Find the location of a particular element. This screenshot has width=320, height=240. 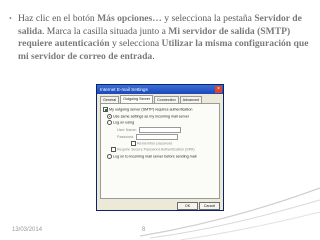

user-name-row: User Name: is located at coordinates (149, 130).